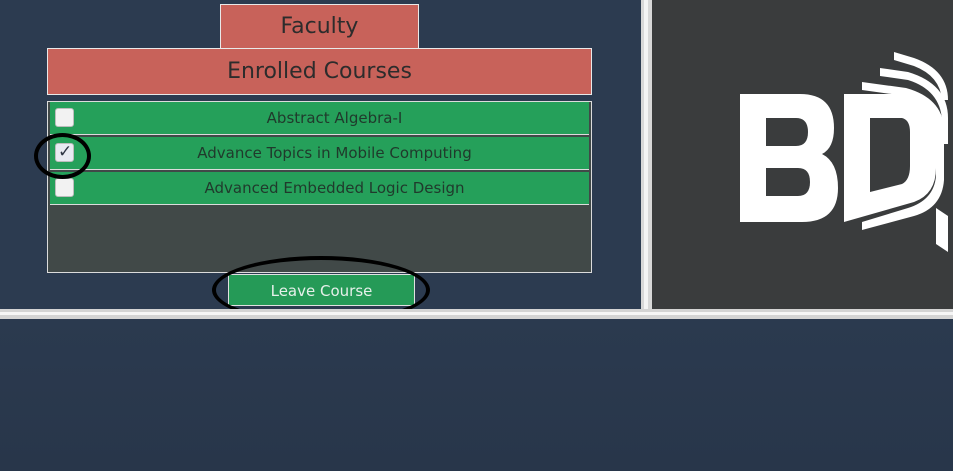  What do you see at coordinates (476, 314) in the screenshot?
I see `horizontal-divider` at bounding box center [476, 314].